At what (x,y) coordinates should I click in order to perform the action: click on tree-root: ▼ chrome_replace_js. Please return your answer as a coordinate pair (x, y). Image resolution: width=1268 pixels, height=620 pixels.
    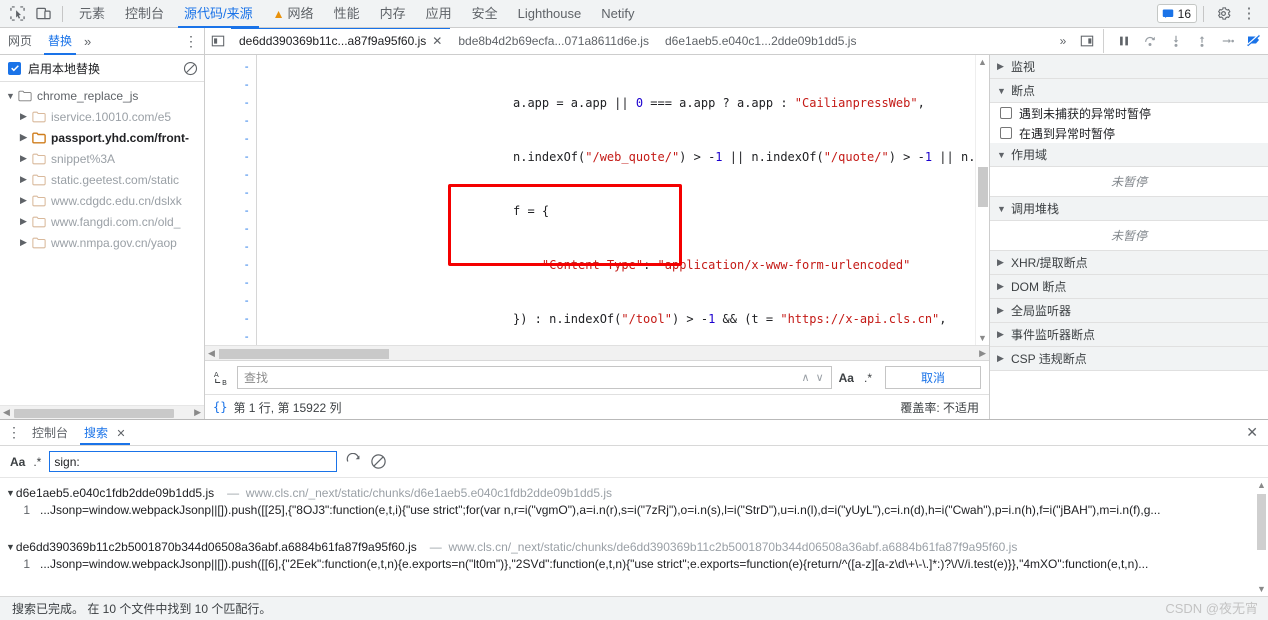
    Looking at the image, I should click on (102, 95).